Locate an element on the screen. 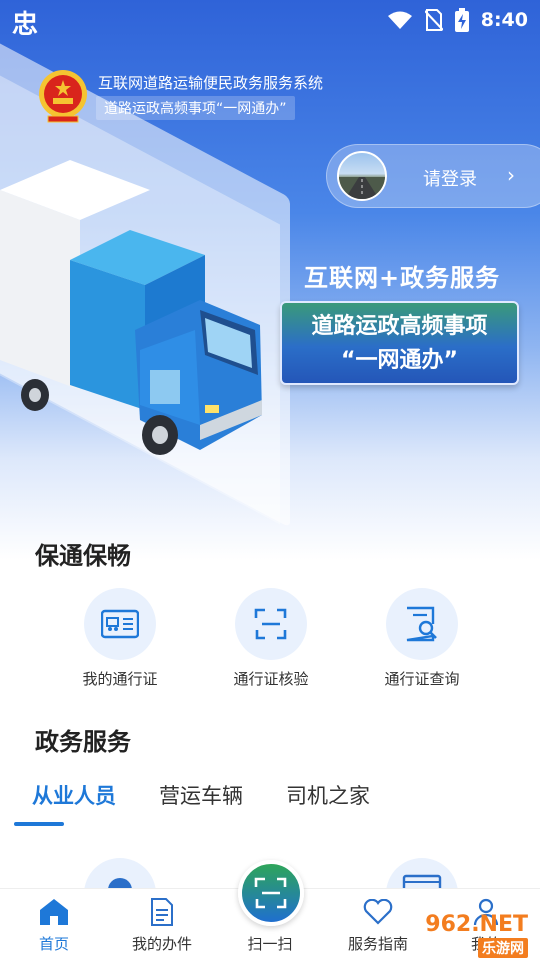 Image resolution: width=540 pixels, height=960 pixels. hero-slogan-box: 道路运政高频事项 “一网通办” is located at coordinates (399, 343).